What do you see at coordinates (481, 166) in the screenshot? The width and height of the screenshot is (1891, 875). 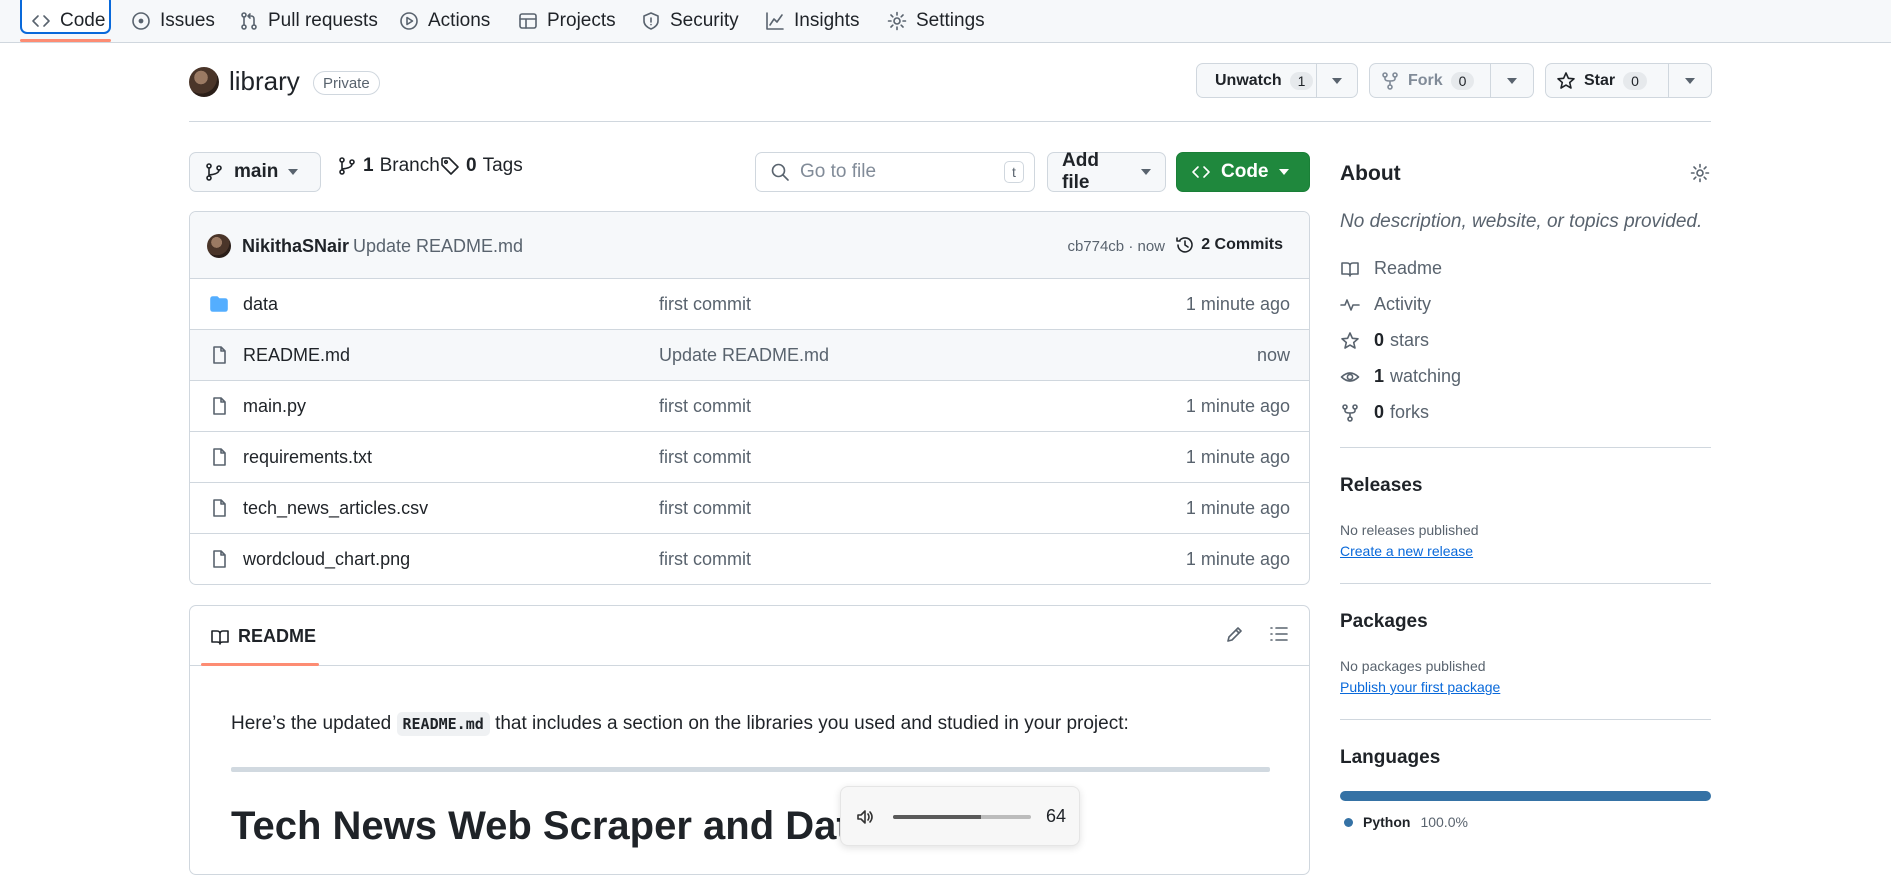 I see `tags-link: 0 Tags` at bounding box center [481, 166].